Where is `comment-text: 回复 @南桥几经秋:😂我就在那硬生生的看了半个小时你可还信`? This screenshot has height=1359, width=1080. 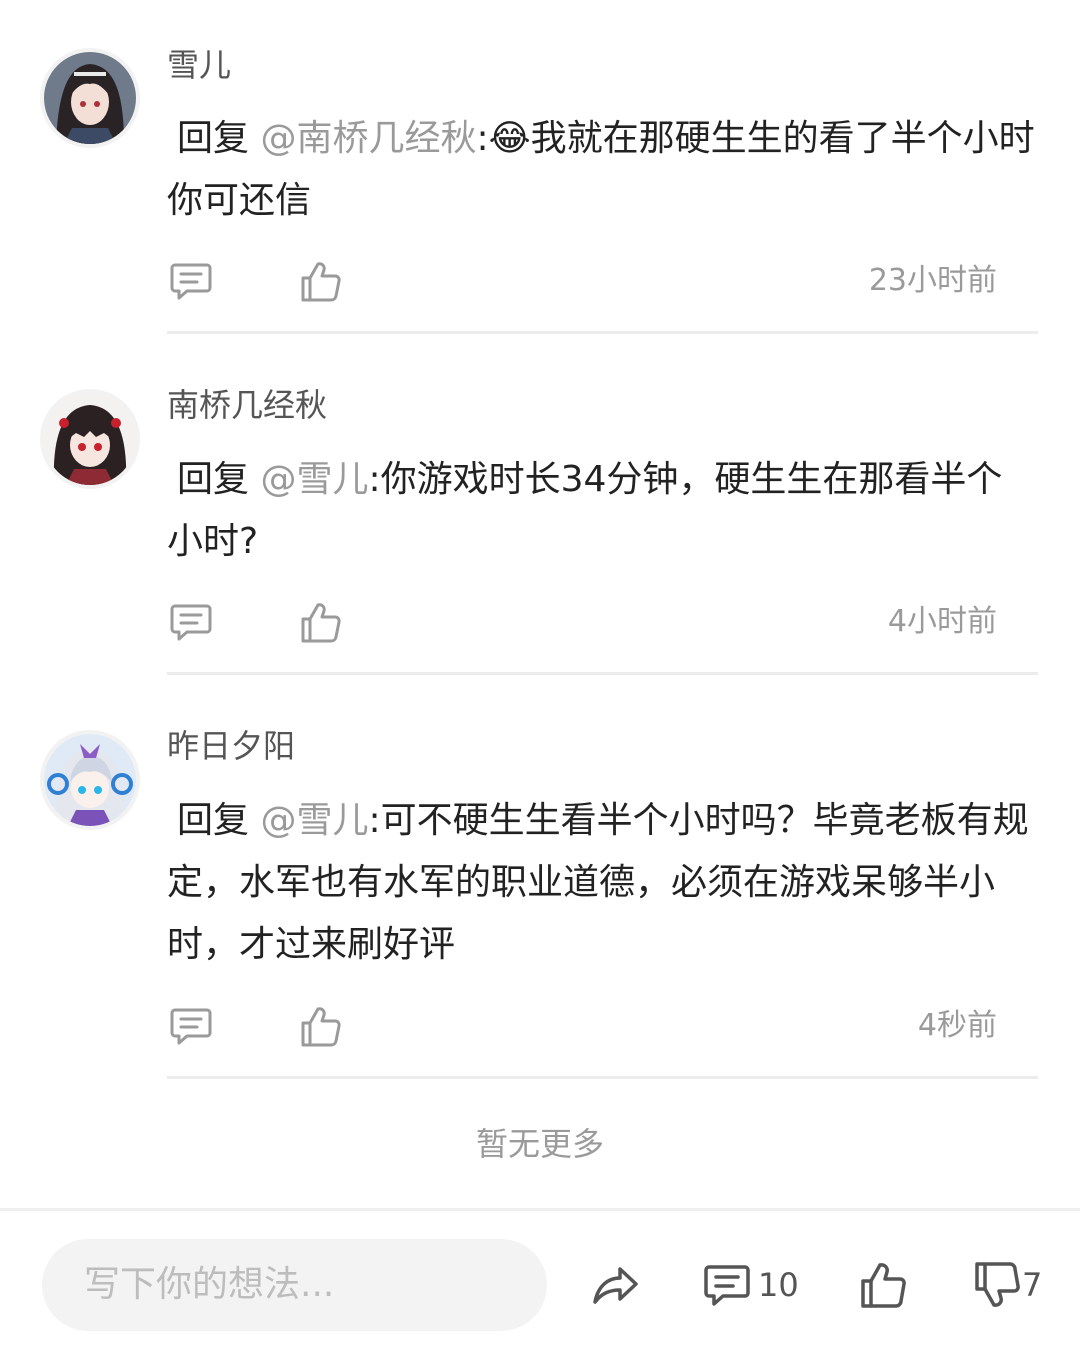 comment-text: 回复 @南桥几经秋:😂我就在那硬生生的看了半个小时你可还信 is located at coordinates (602, 170).